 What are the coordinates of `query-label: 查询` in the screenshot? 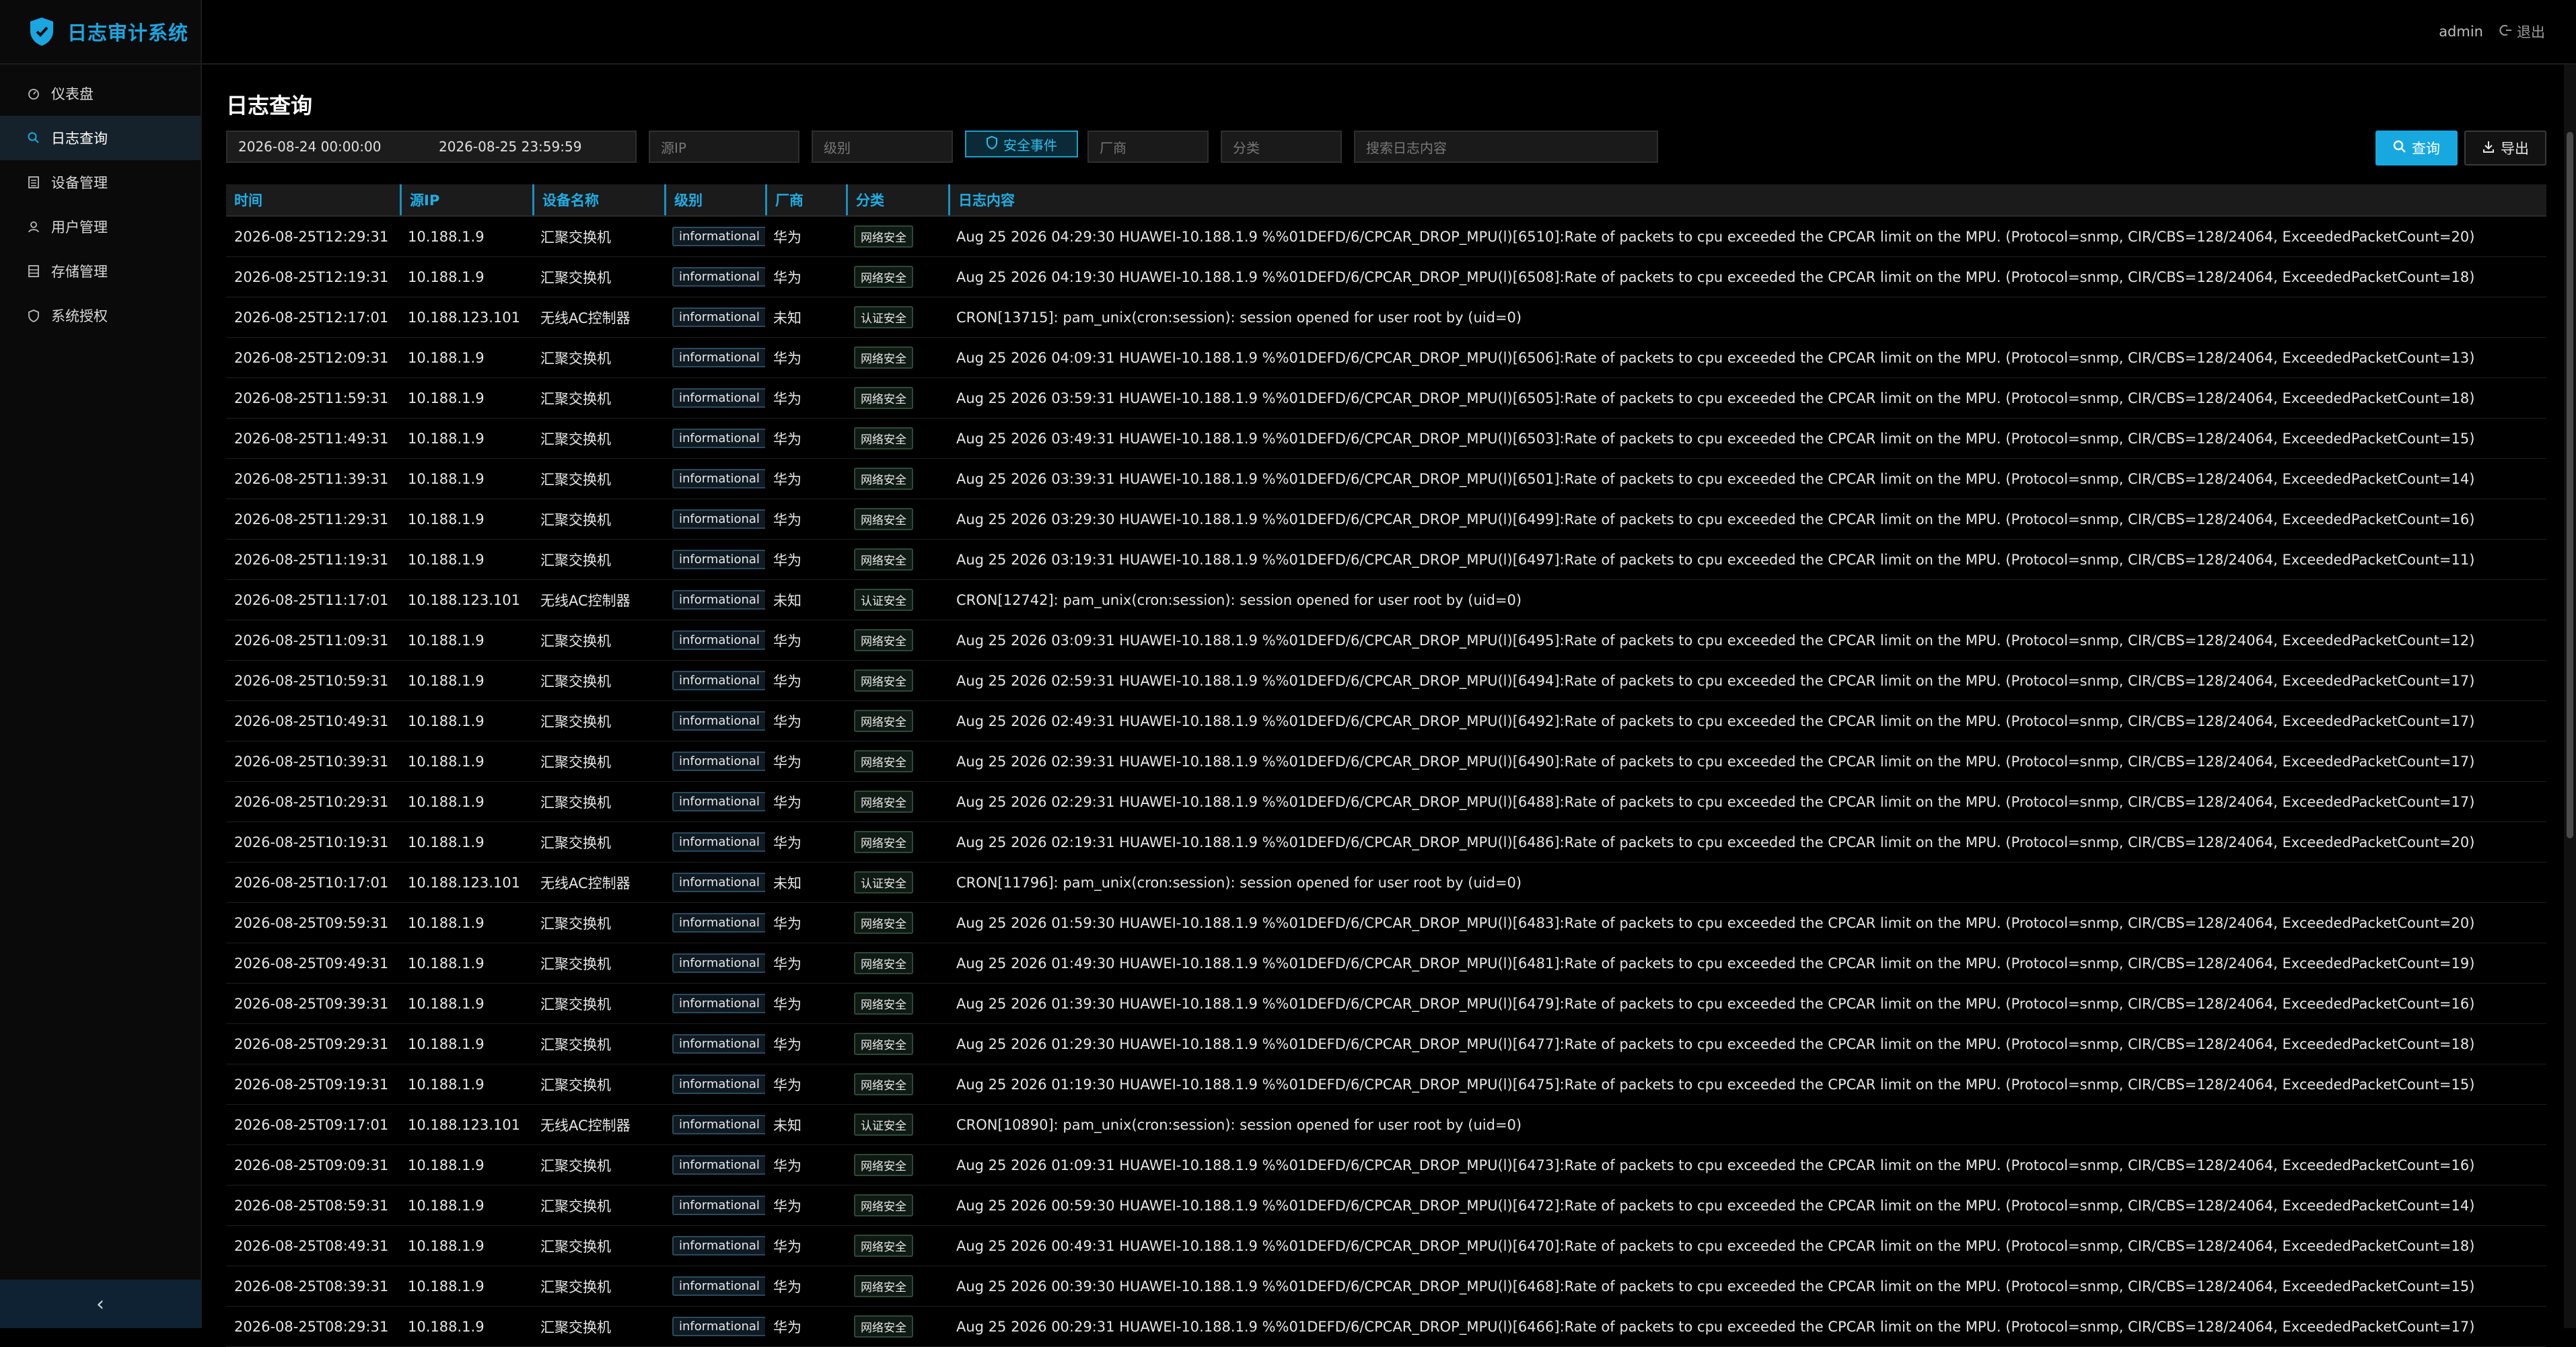 It's located at (2426, 149).